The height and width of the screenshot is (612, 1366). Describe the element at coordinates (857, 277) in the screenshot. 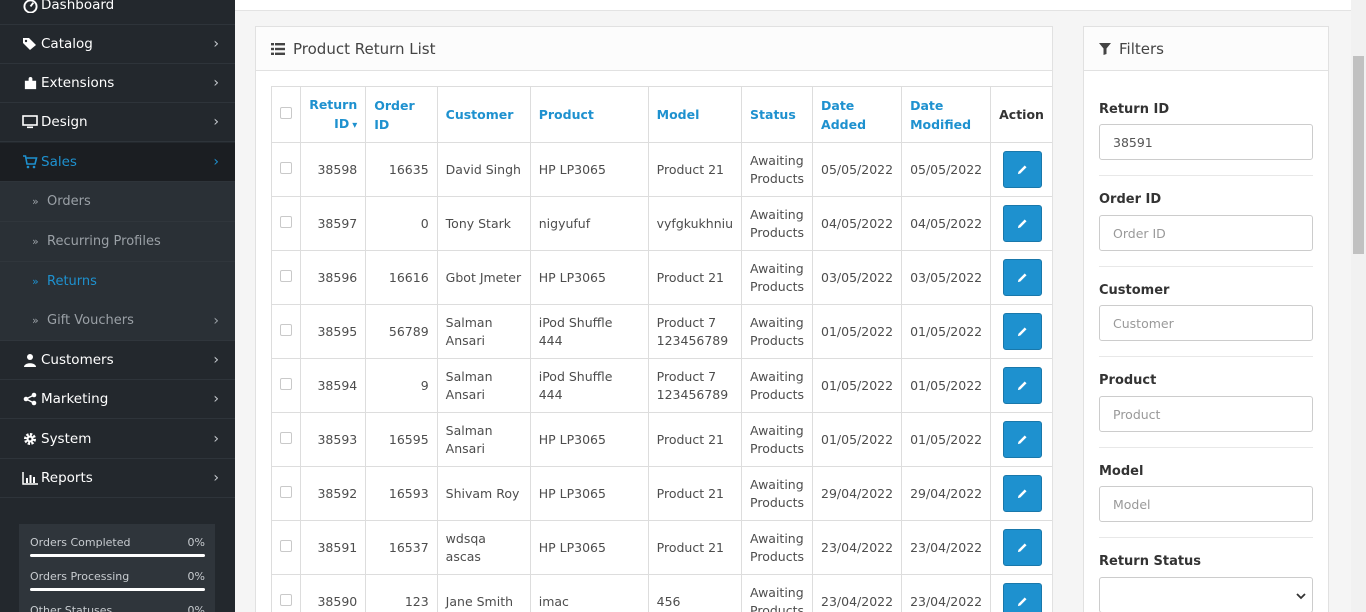

I see `date-added-cell: 03/05/2022` at that location.